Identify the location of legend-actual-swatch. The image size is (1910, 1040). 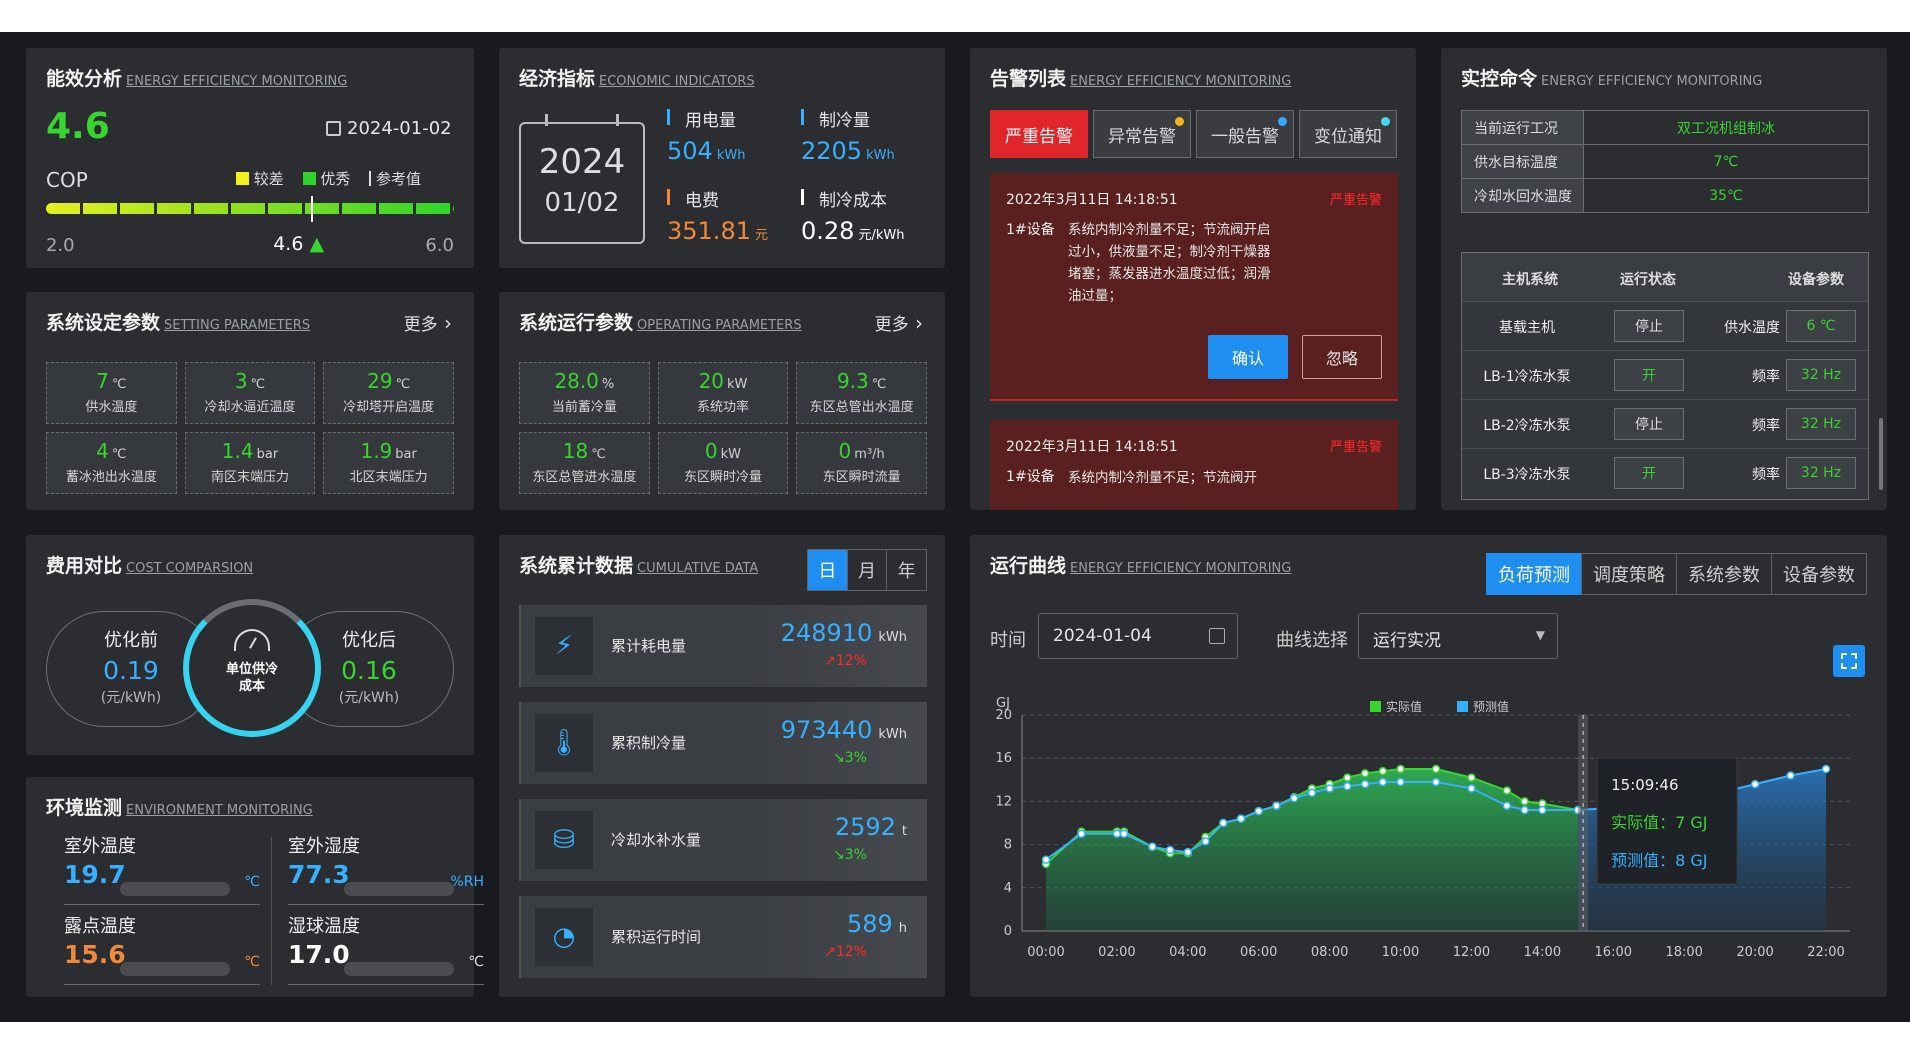
(1375, 706).